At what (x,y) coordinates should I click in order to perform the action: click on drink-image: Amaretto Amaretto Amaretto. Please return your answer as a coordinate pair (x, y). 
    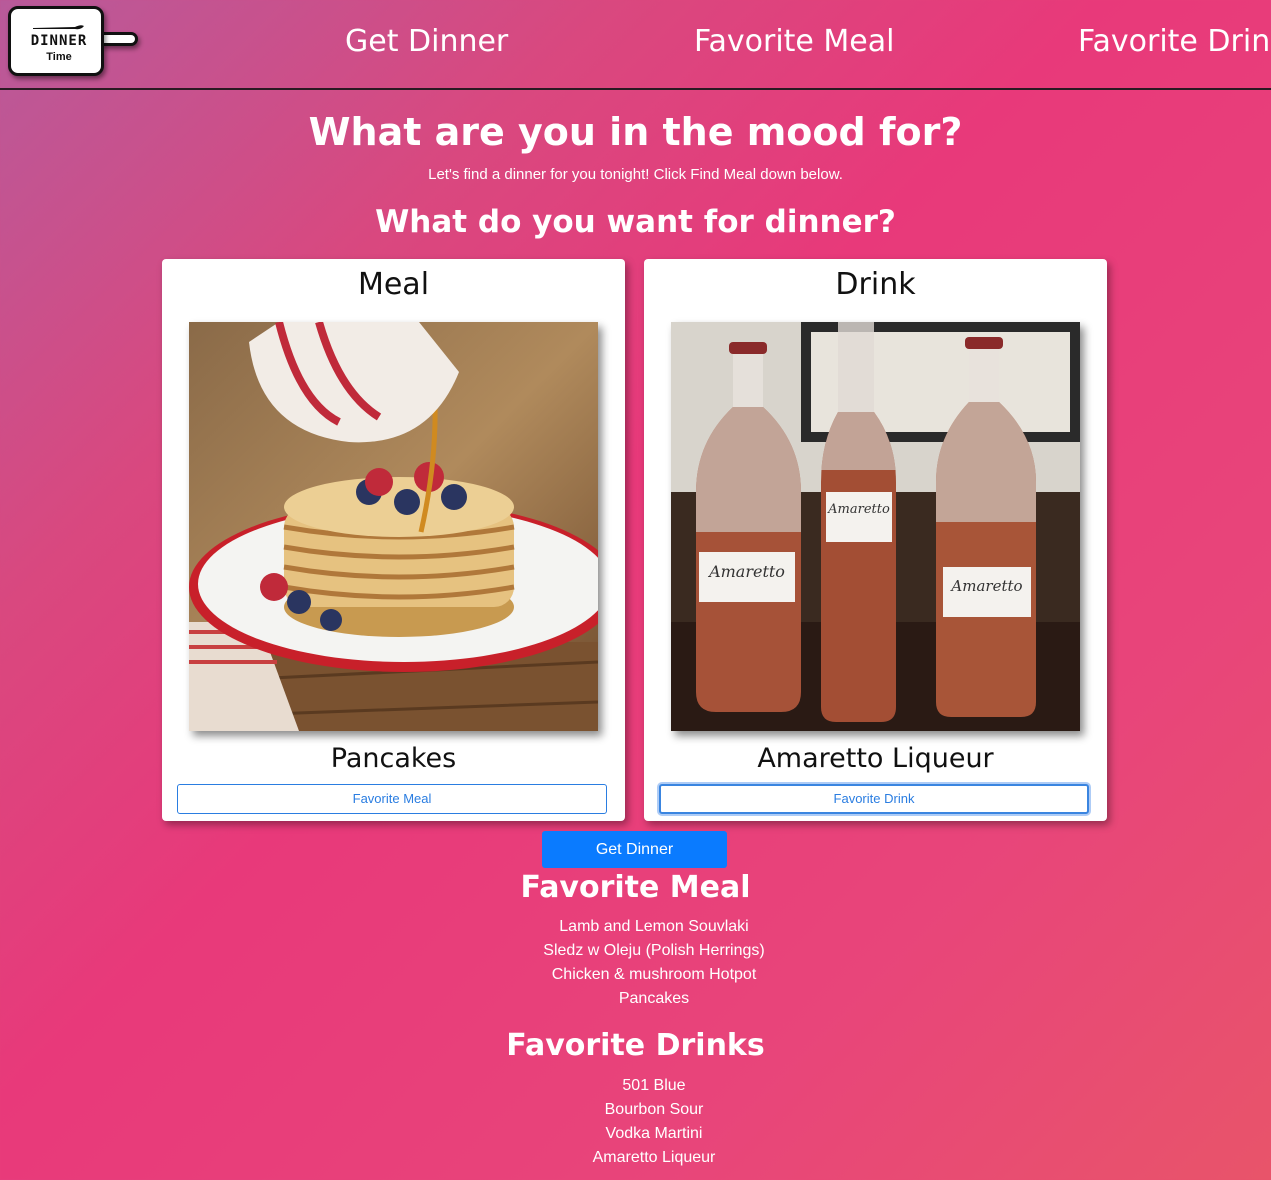
    Looking at the image, I should click on (875, 526).